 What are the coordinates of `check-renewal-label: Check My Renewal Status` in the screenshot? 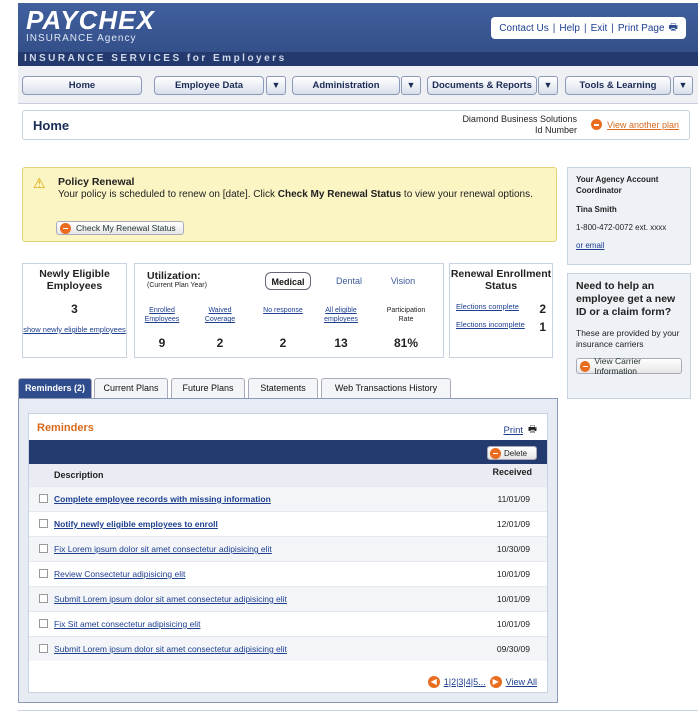 It's located at (126, 228).